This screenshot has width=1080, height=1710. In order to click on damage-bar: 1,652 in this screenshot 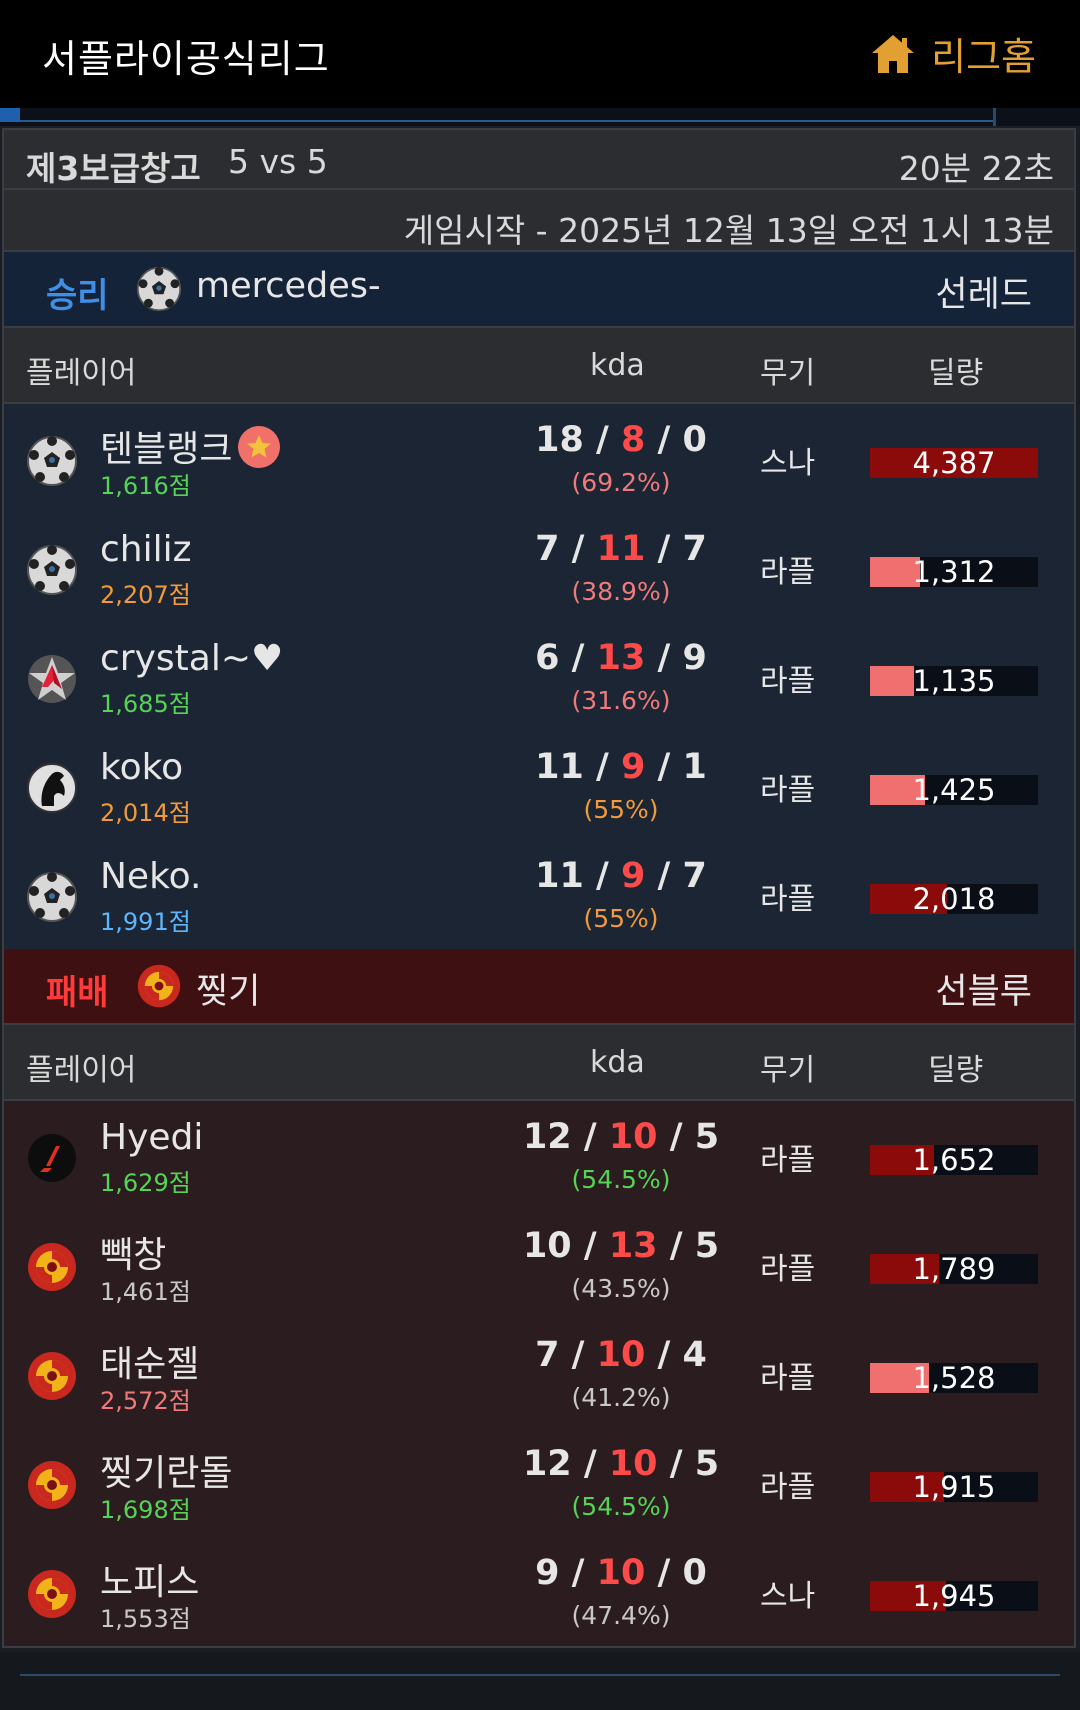, I will do `click(954, 1160)`.